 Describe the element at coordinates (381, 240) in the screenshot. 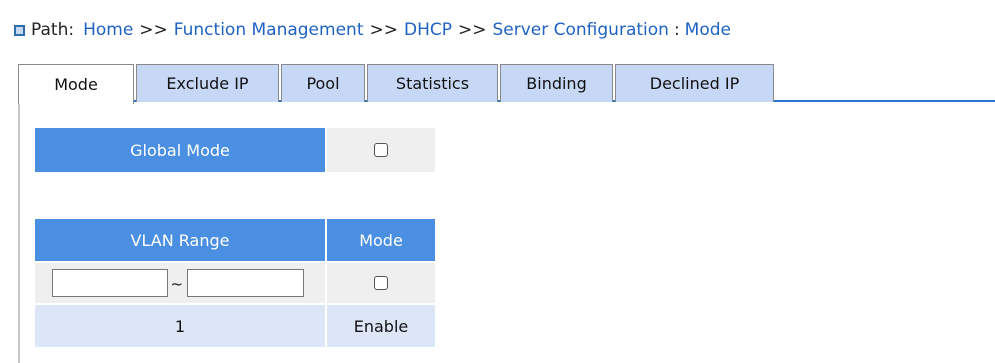

I see `mode-header: Mode` at that location.